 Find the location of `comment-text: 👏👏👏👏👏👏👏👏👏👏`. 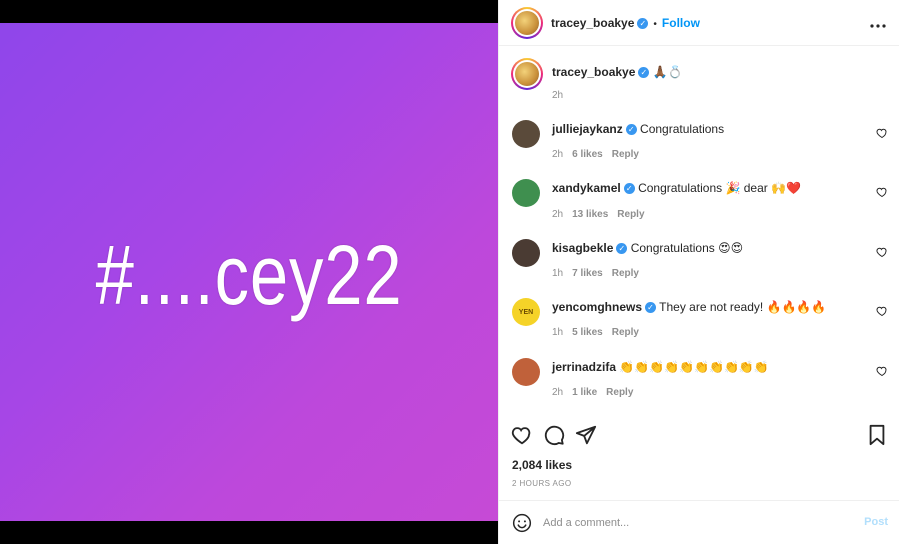

comment-text: 👏👏👏👏👏👏👏👏👏👏 is located at coordinates (694, 367).